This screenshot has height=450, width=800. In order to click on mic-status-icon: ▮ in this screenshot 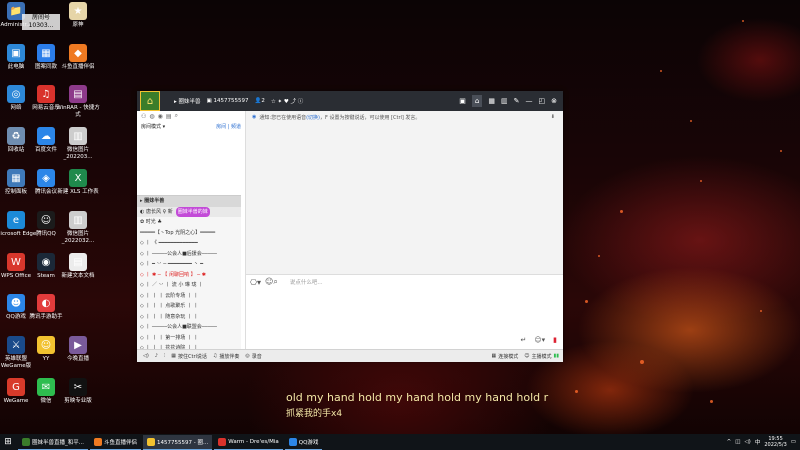, I will do `click(555, 340)`.